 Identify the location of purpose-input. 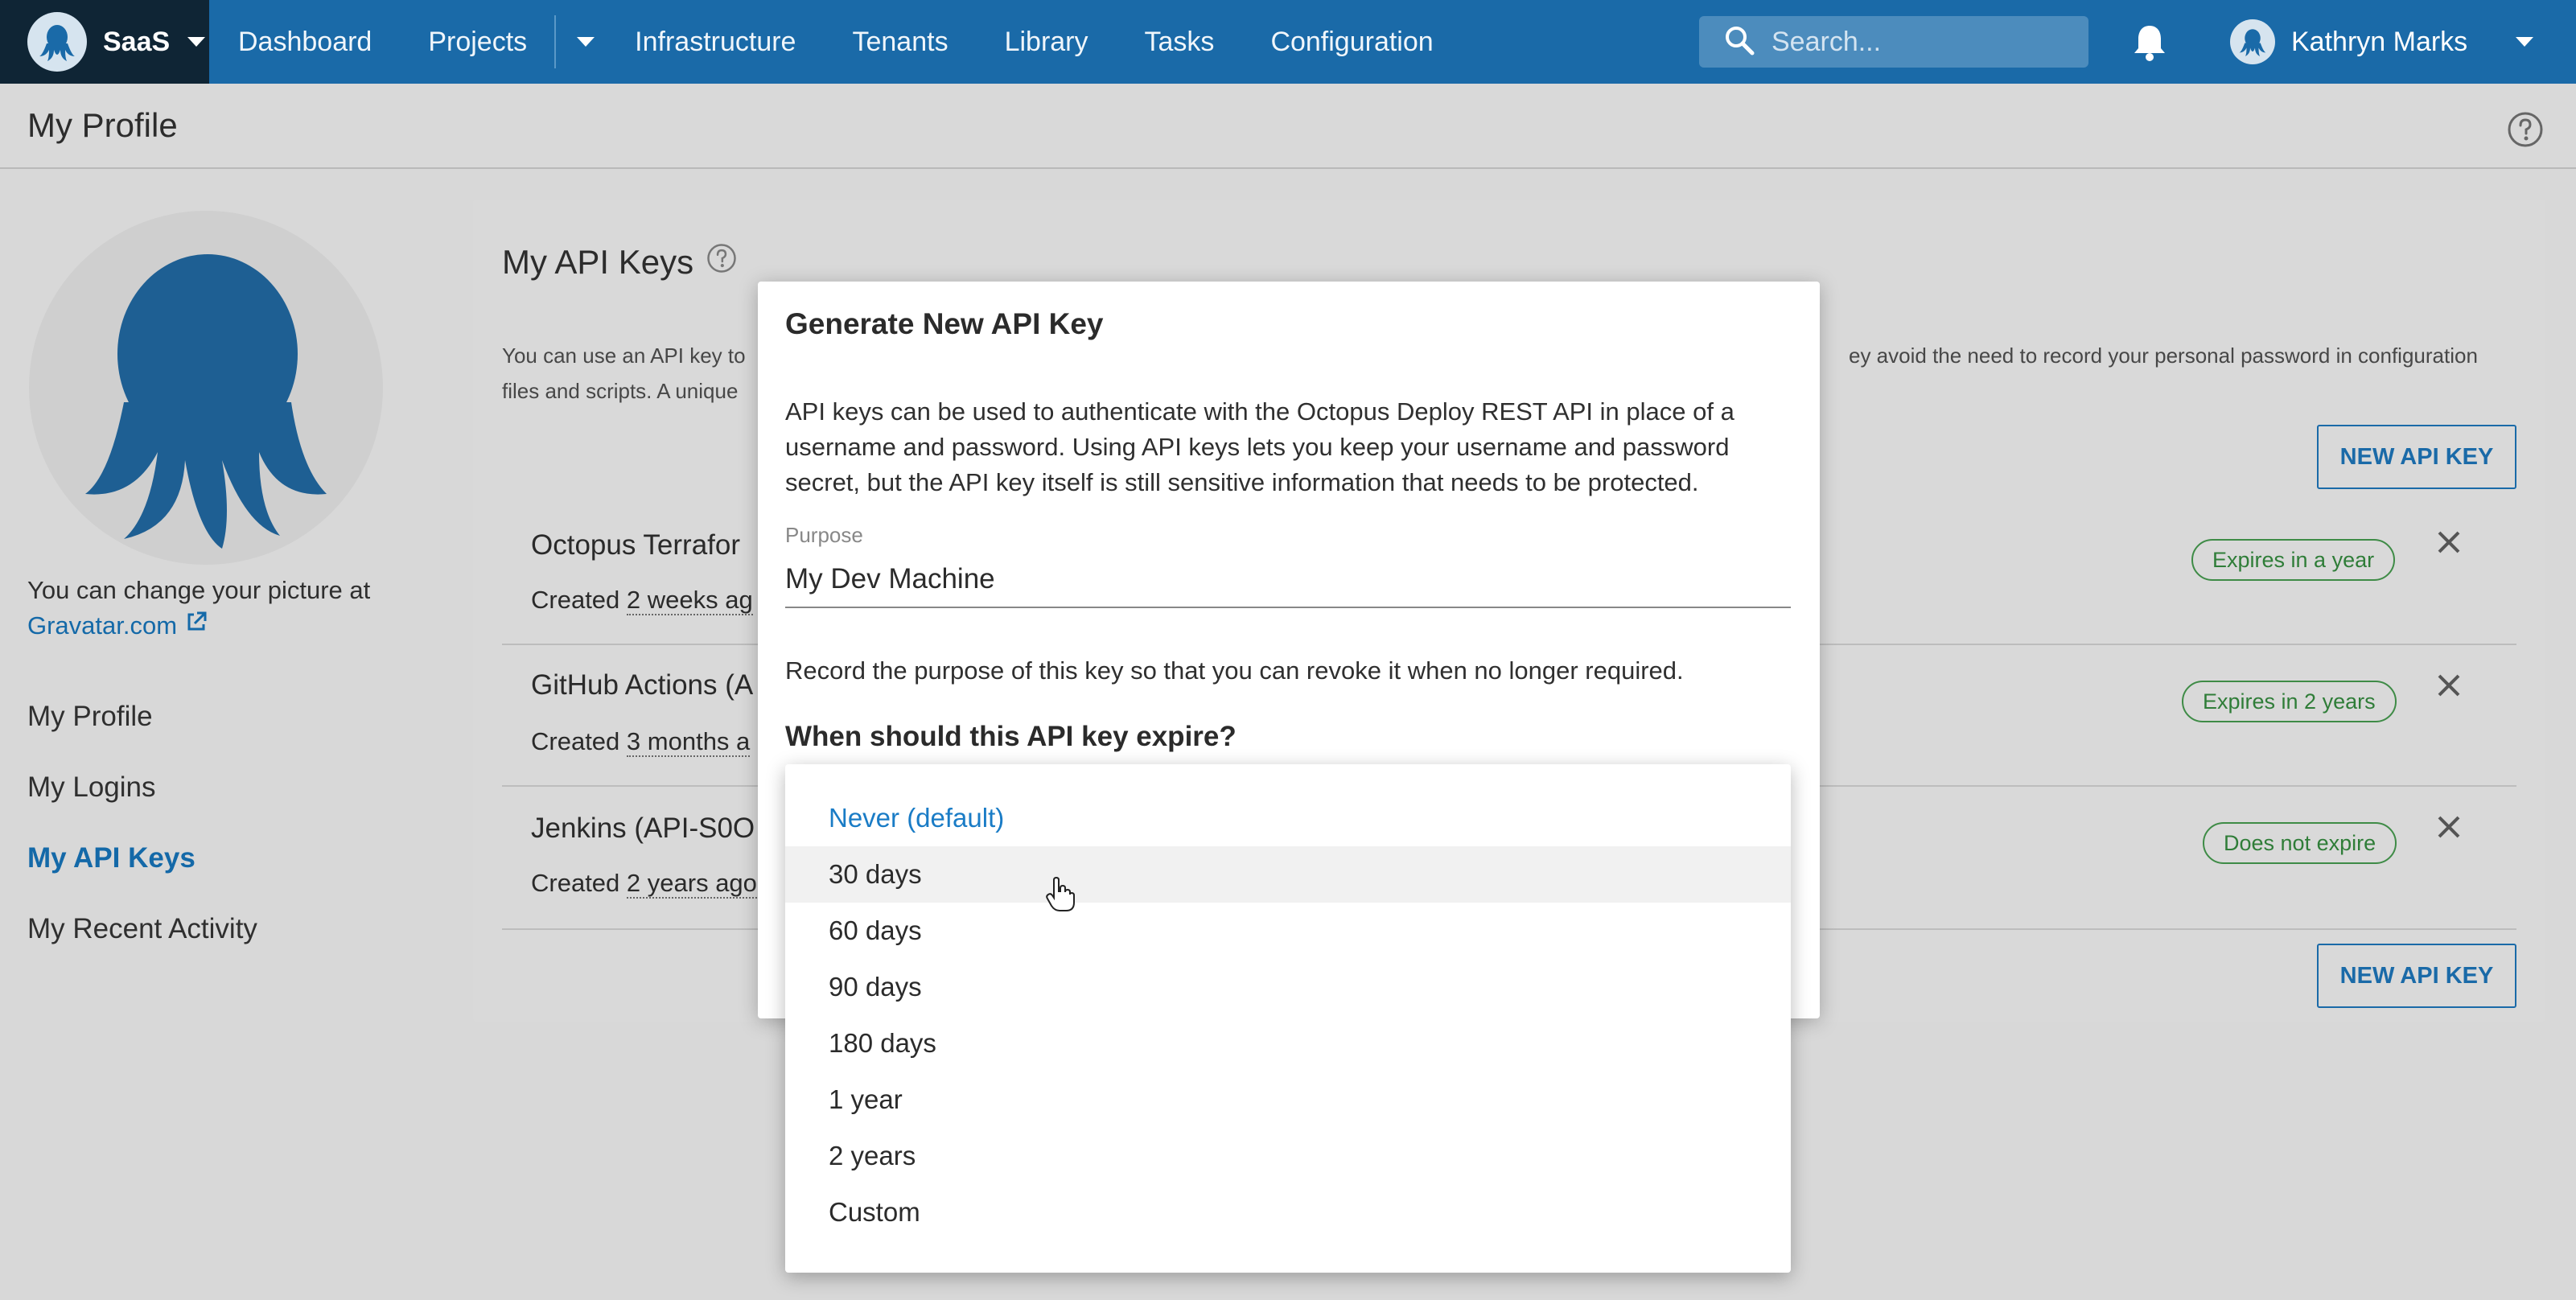
(1288, 580).